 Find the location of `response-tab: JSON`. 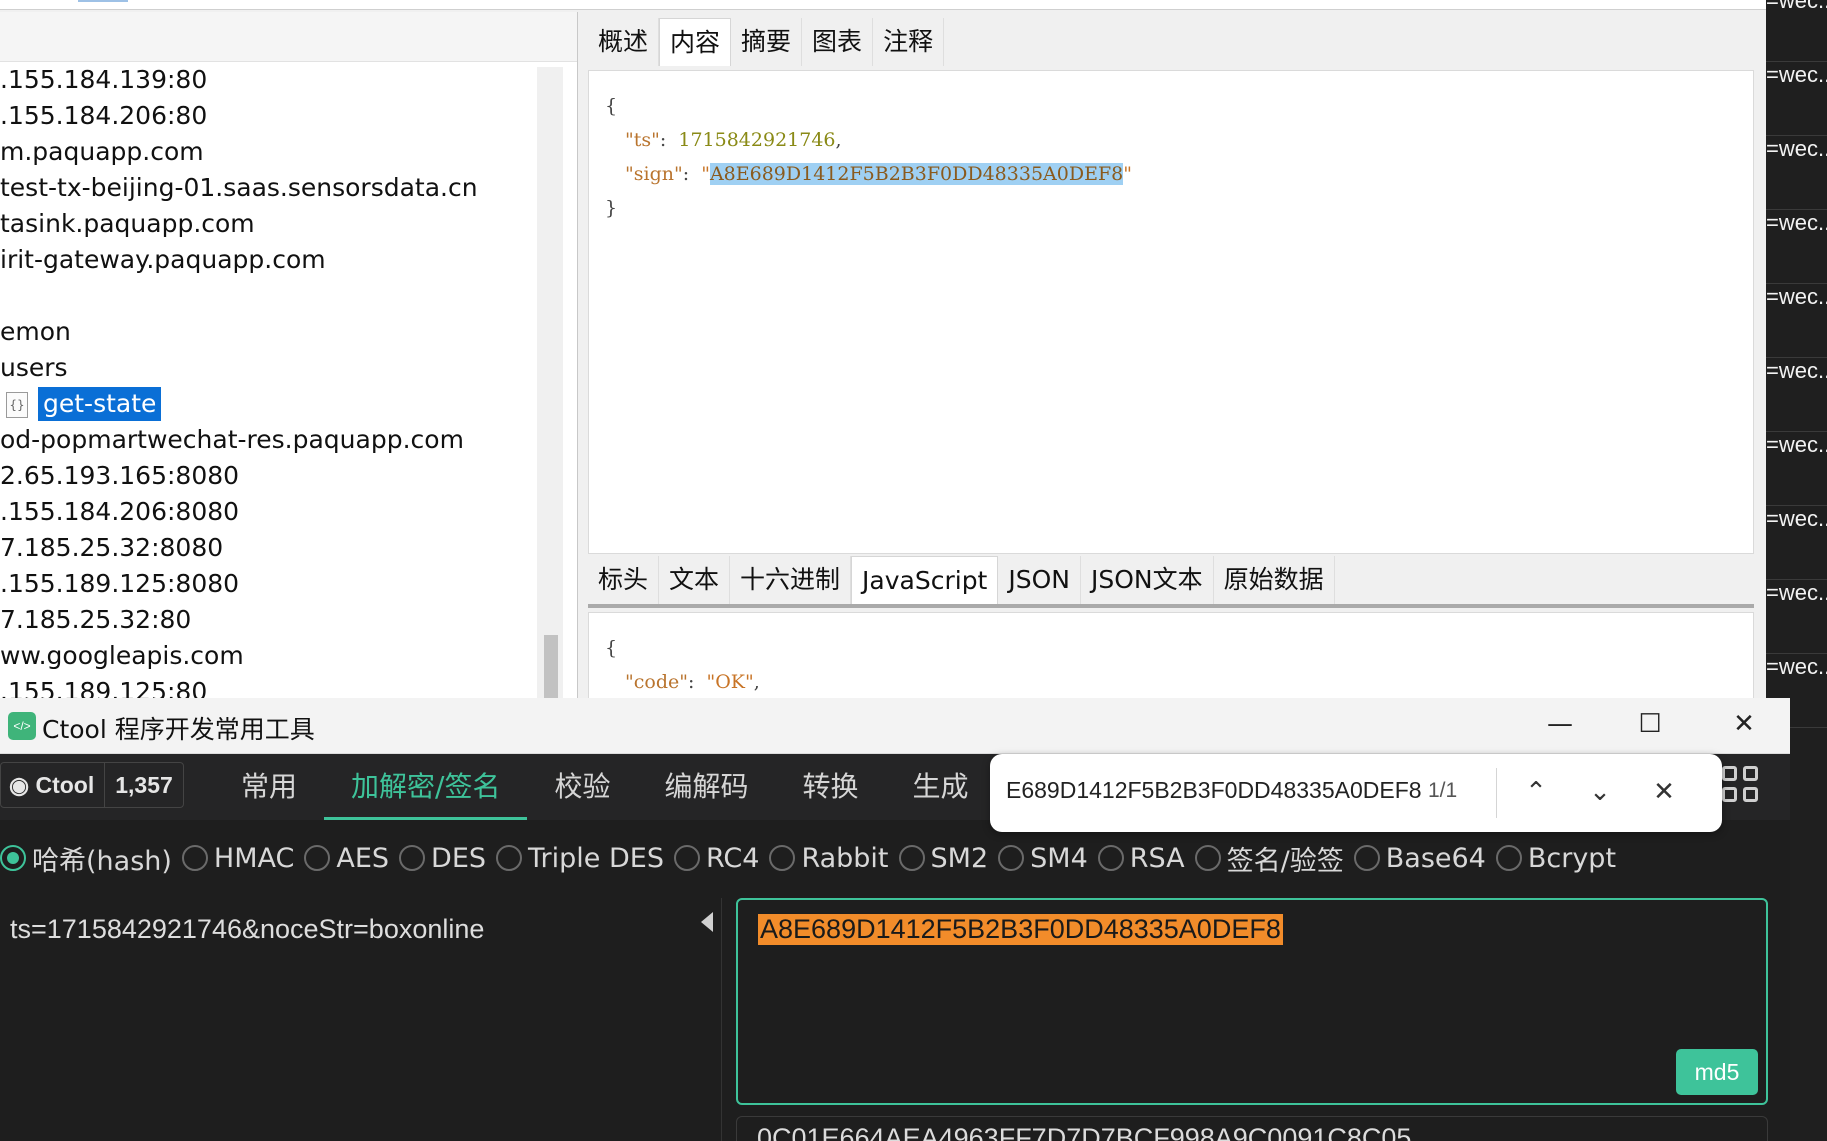

response-tab: JSON is located at coordinates (1039, 580).